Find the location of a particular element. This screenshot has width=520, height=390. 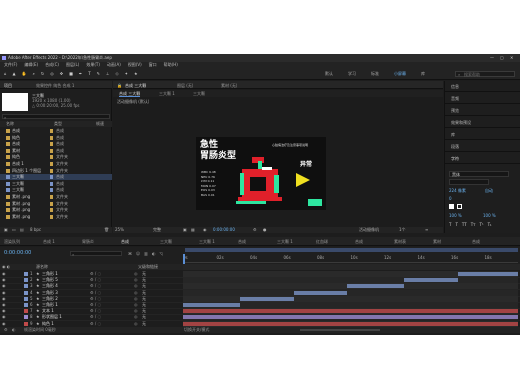

project-item: 合成 1 文件夹 is located at coordinates (56, 164).